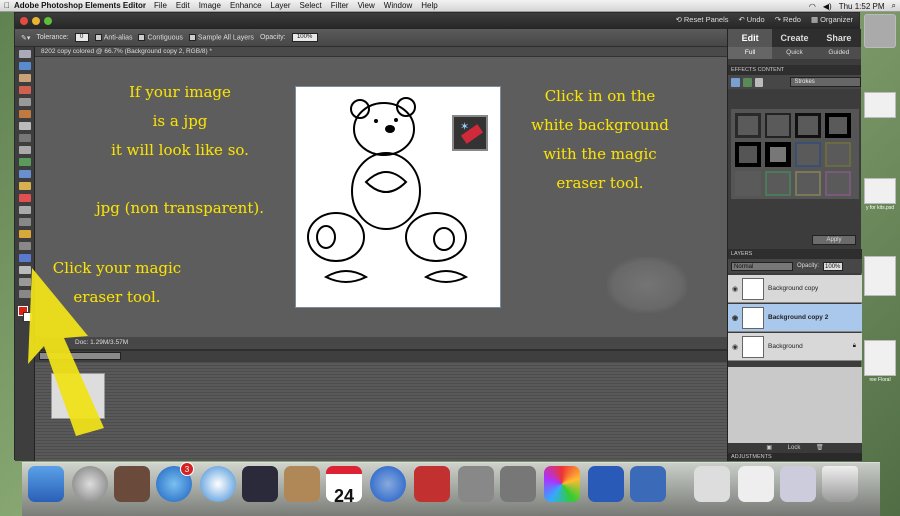 This screenshot has width=900, height=516. I want to click on red-eye-tool-icon, so click(24, 174).